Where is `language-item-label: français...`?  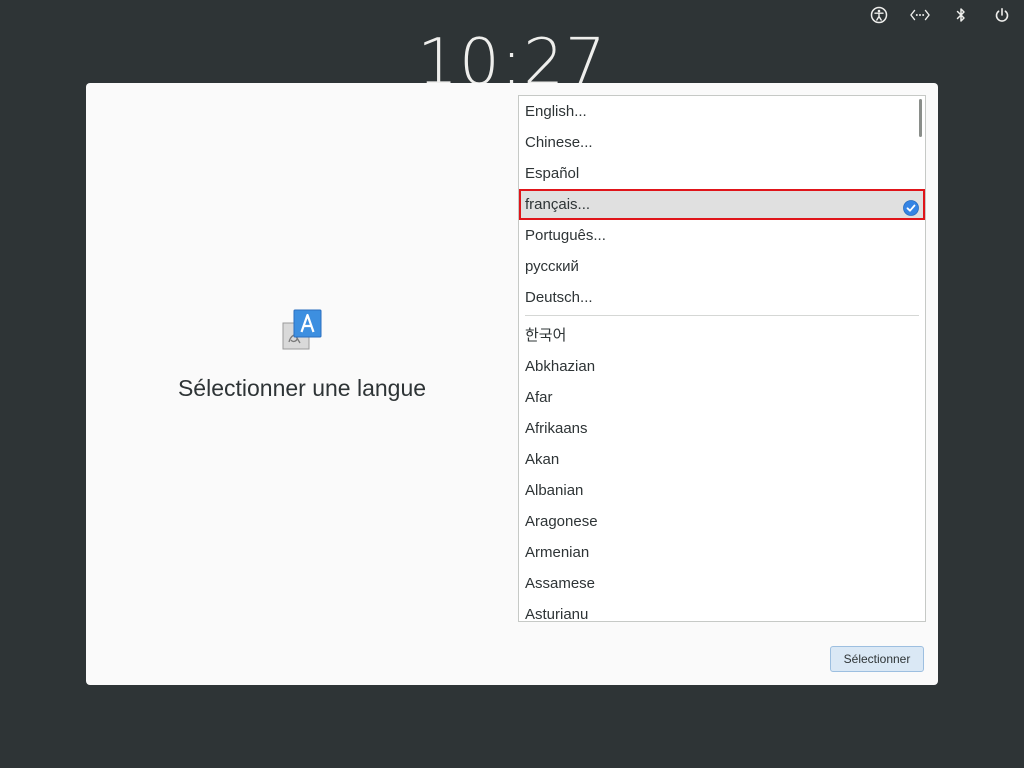
language-item-label: français... is located at coordinates (558, 204).